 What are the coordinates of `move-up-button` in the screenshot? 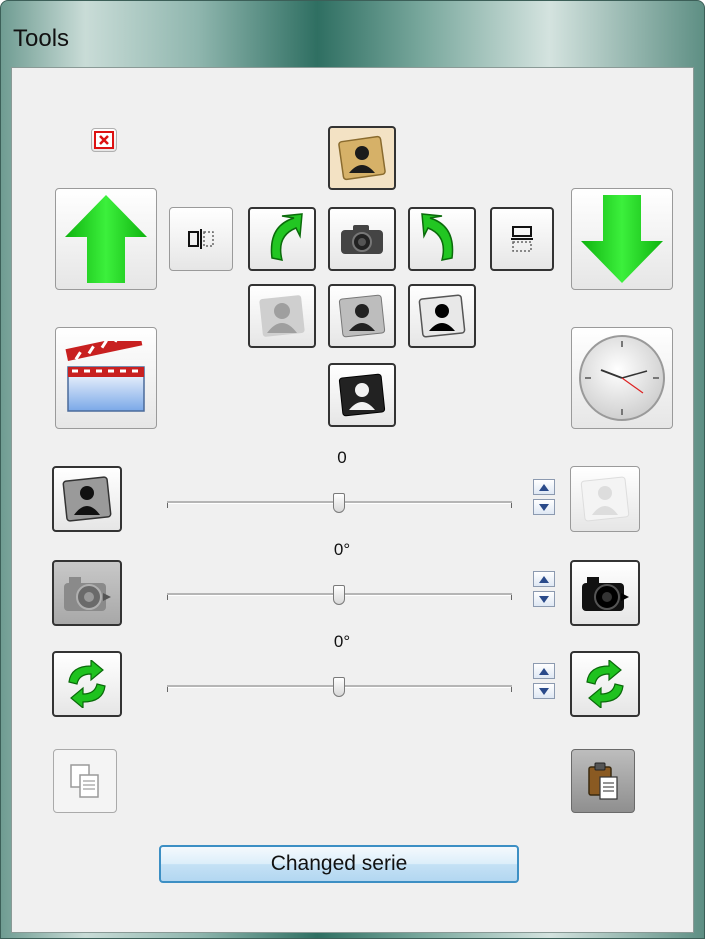 It's located at (106, 239).